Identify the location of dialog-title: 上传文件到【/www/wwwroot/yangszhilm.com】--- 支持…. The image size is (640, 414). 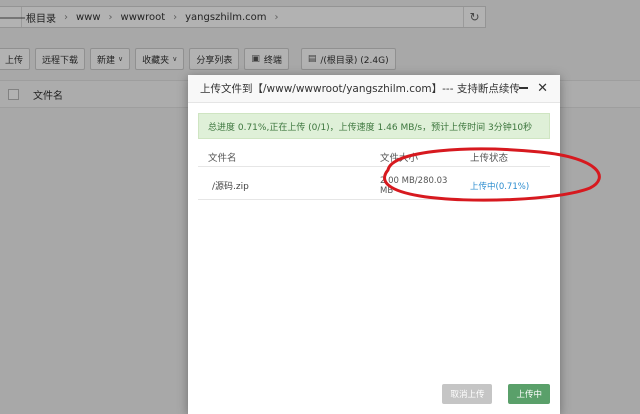
(360, 89).